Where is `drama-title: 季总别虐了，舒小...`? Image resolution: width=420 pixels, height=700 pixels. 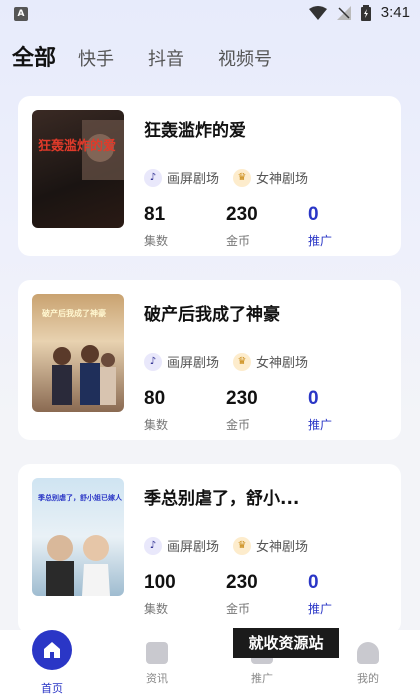 drama-title: 季总别虐了，舒小... is located at coordinates (222, 499).